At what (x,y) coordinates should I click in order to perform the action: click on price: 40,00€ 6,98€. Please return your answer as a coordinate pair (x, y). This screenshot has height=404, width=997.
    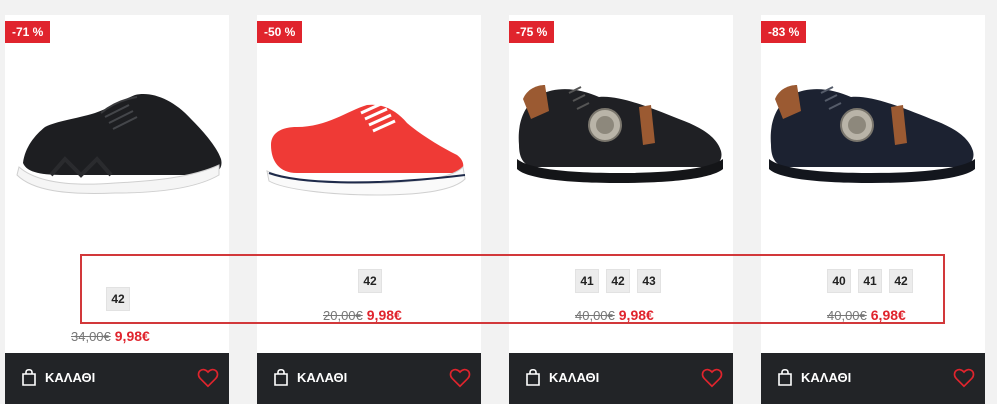
    Looking at the image, I should click on (866, 315).